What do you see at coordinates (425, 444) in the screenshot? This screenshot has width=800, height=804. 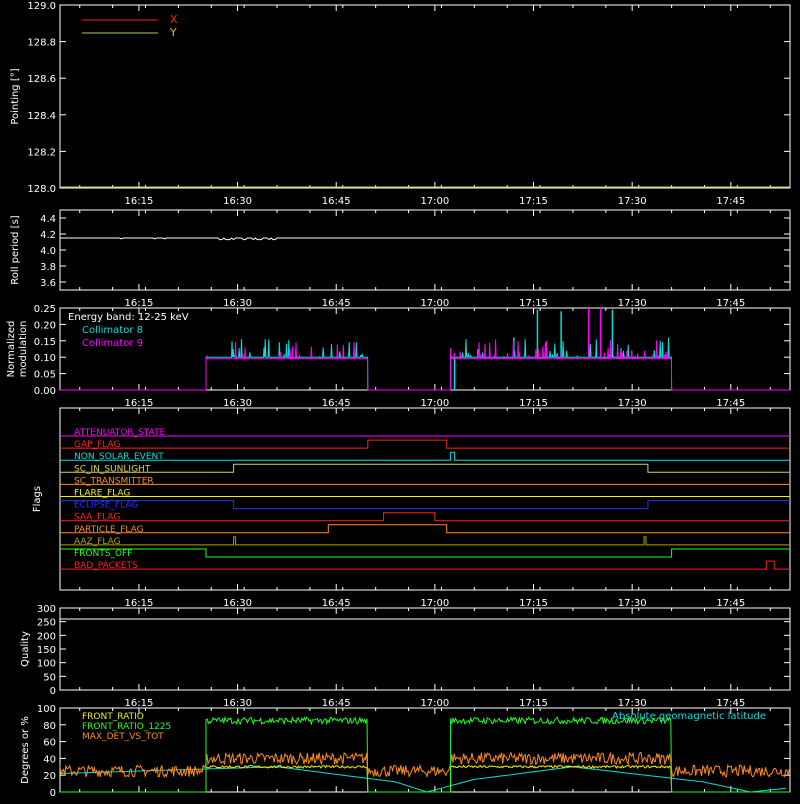 I see `flag-line-gap-flag` at bounding box center [425, 444].